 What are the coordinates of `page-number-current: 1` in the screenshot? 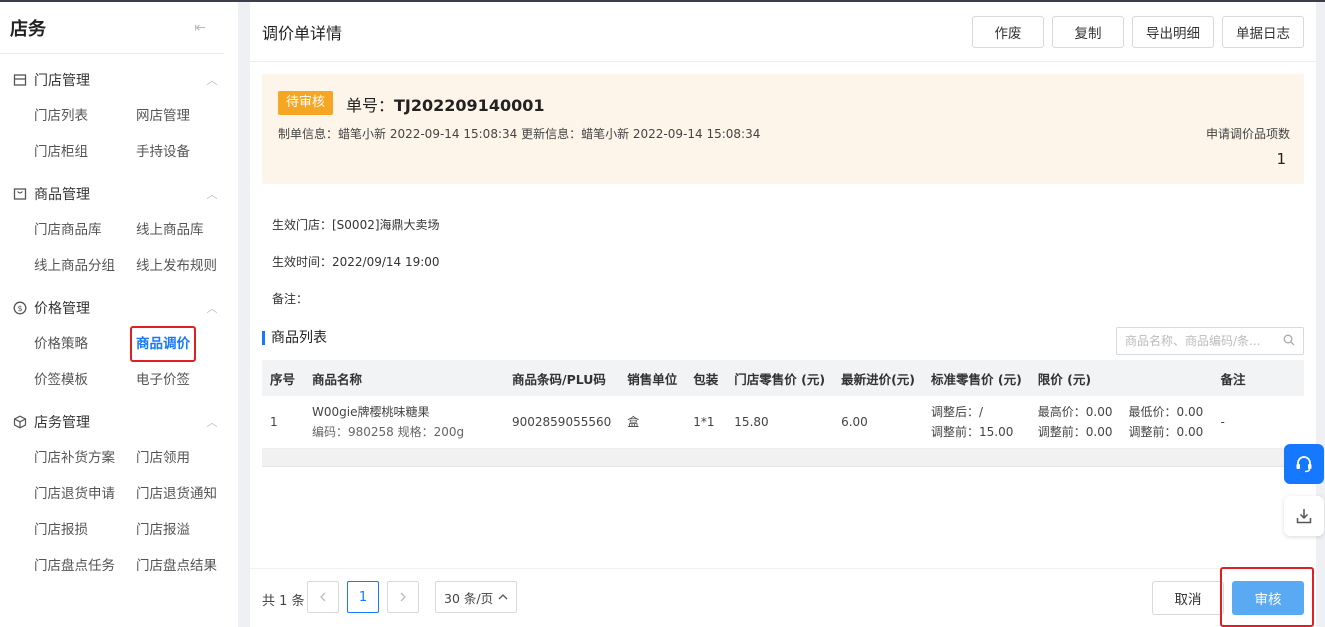 It's located at (363, 597).